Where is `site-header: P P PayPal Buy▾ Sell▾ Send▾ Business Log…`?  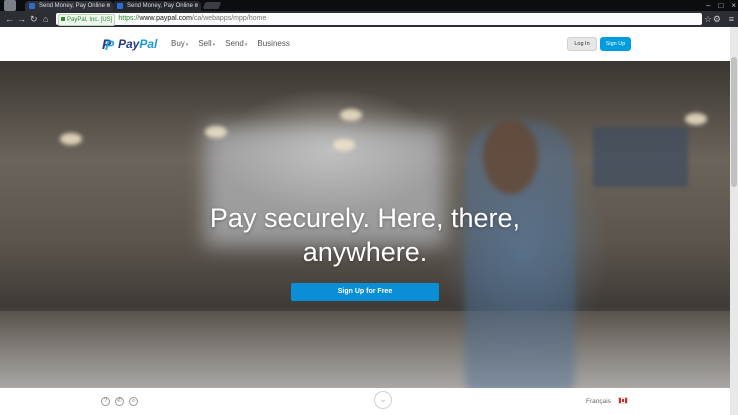
site-header: P P PayPal Buy▾ Sell▾ Send▾ Business Log… is located at coordinates (365, 44).